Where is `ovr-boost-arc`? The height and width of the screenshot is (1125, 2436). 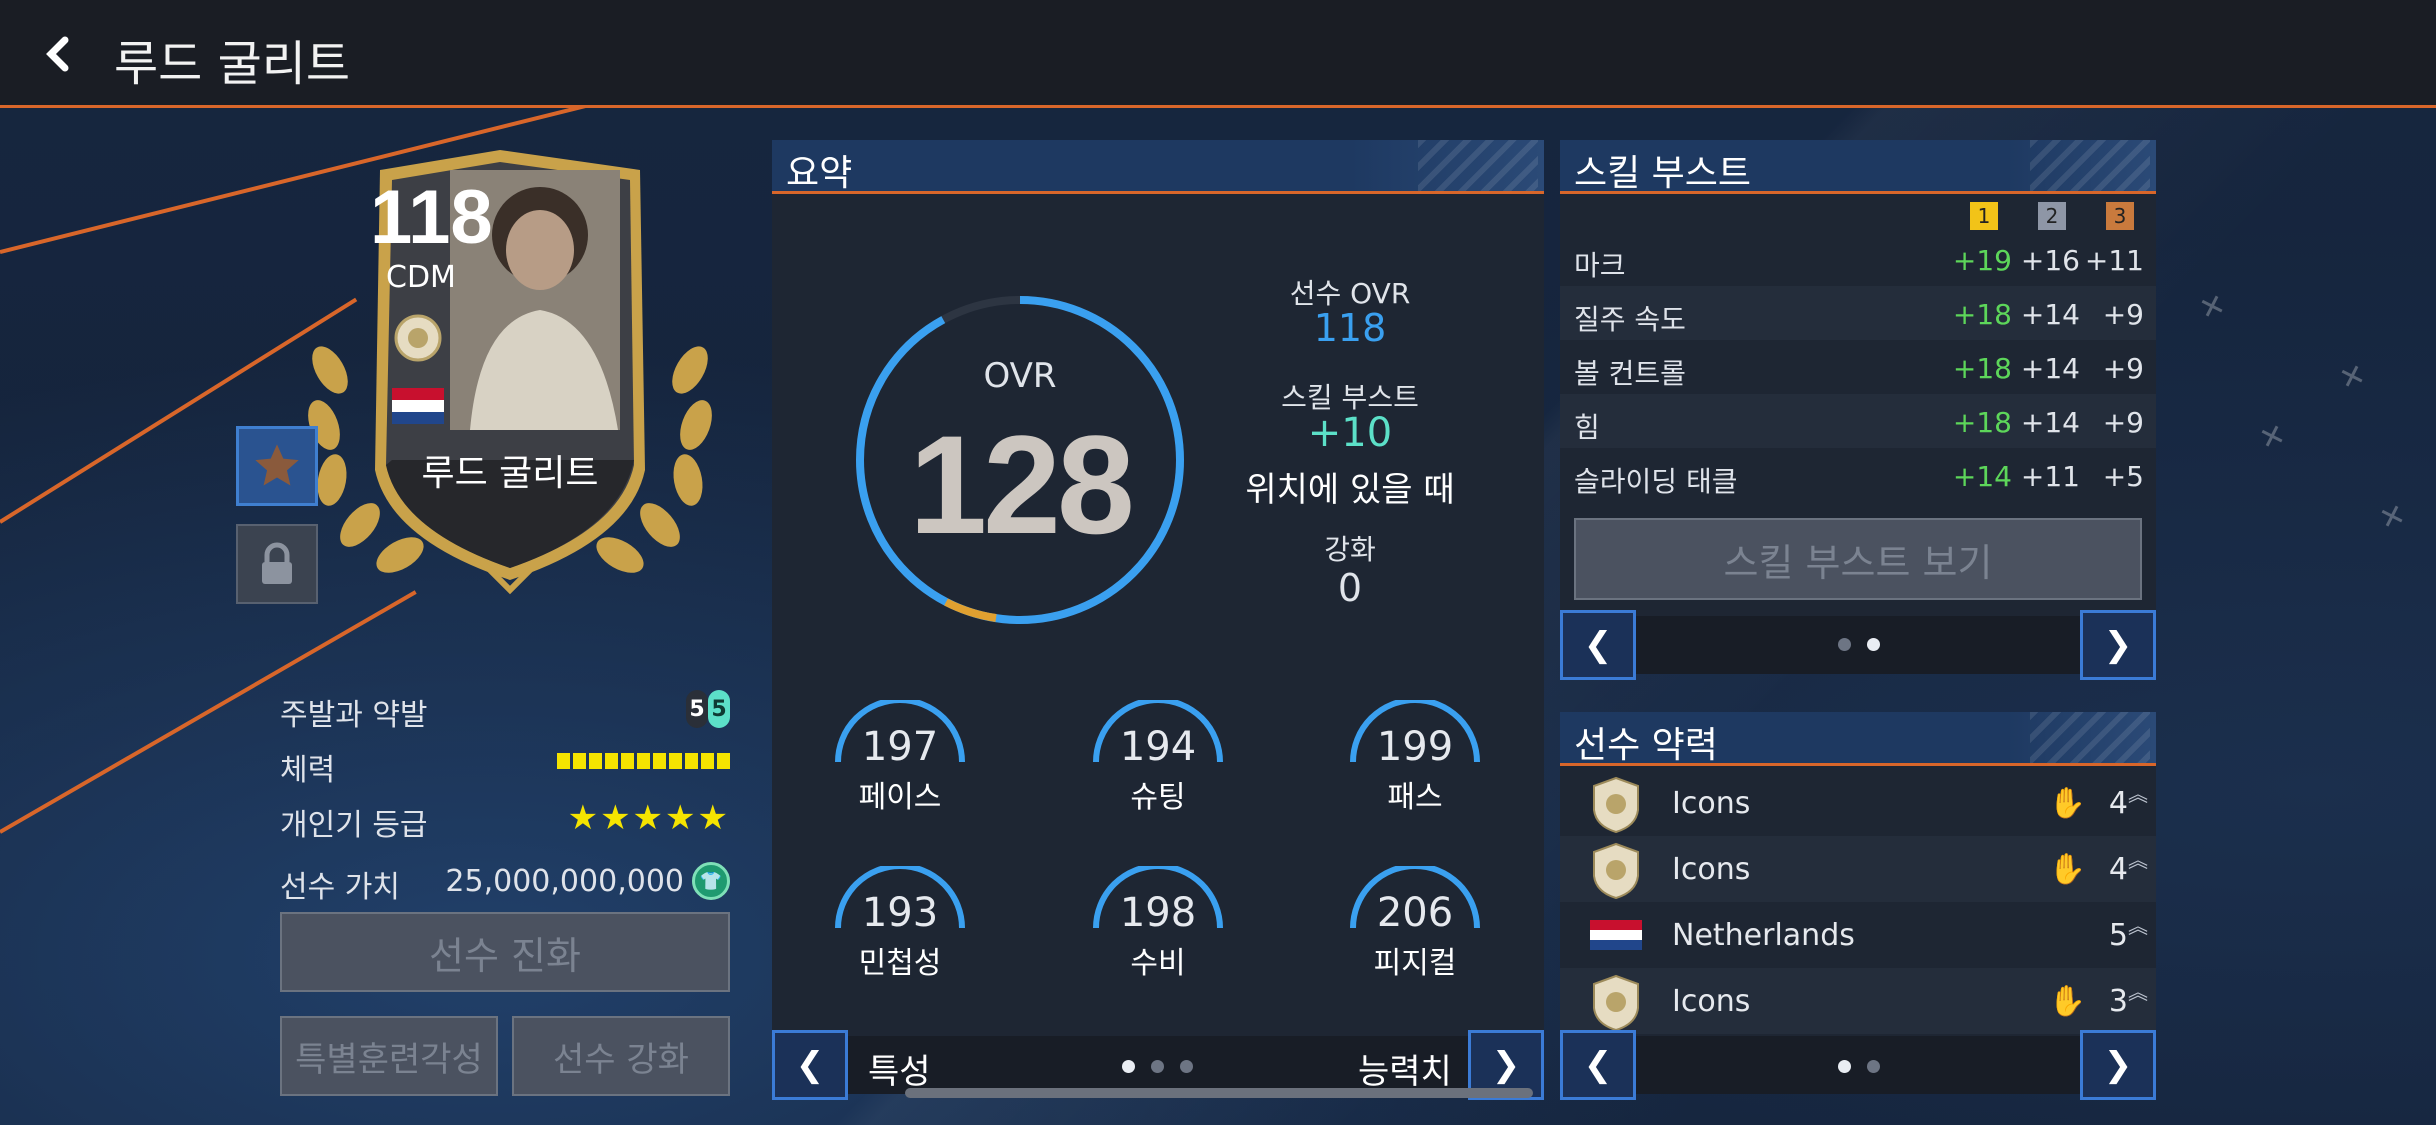
ovr-boost-arc is located at coordinates (970, 610).